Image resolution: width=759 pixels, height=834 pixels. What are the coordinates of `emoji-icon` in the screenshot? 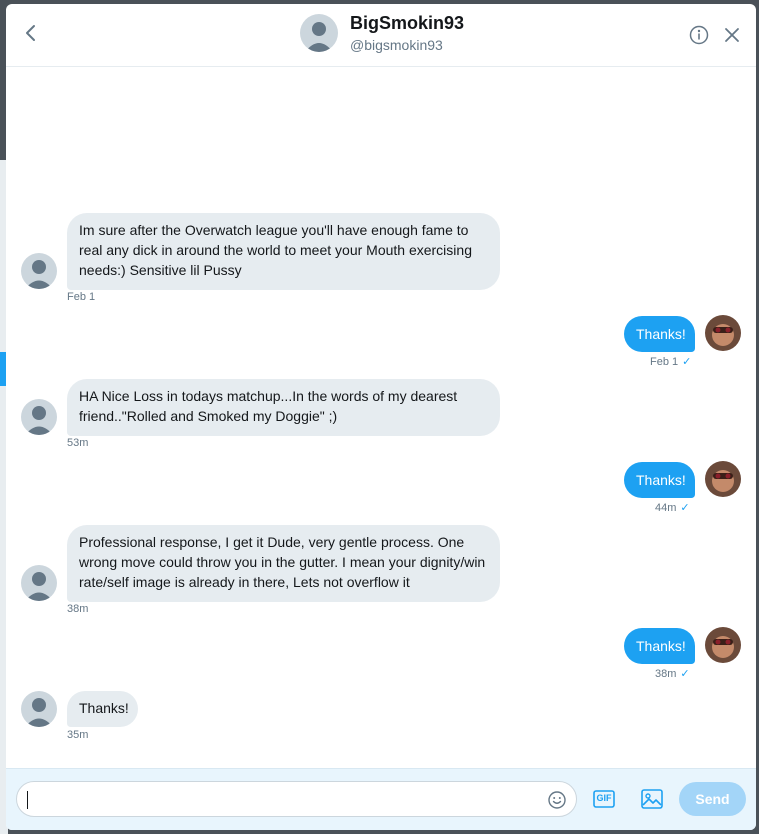 It's located at (557, 800).